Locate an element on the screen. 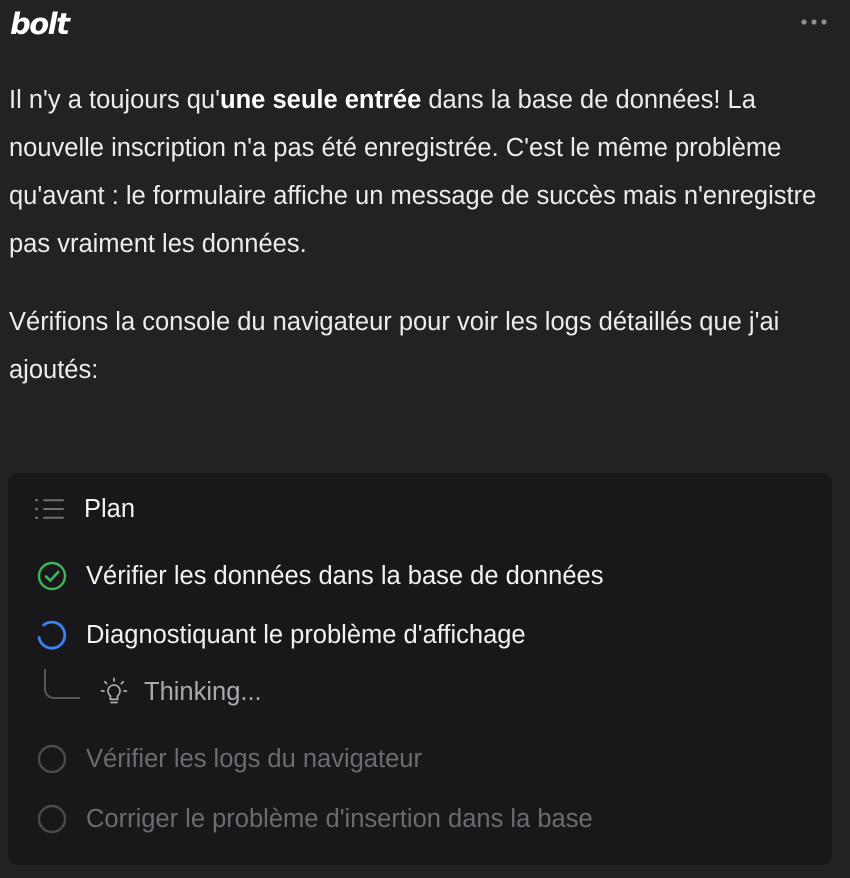 The width and height of the screenshot is (850, 878). plan-task-label: Diagnostiquant le problème d'affichage is located at coordinates (306, 634).